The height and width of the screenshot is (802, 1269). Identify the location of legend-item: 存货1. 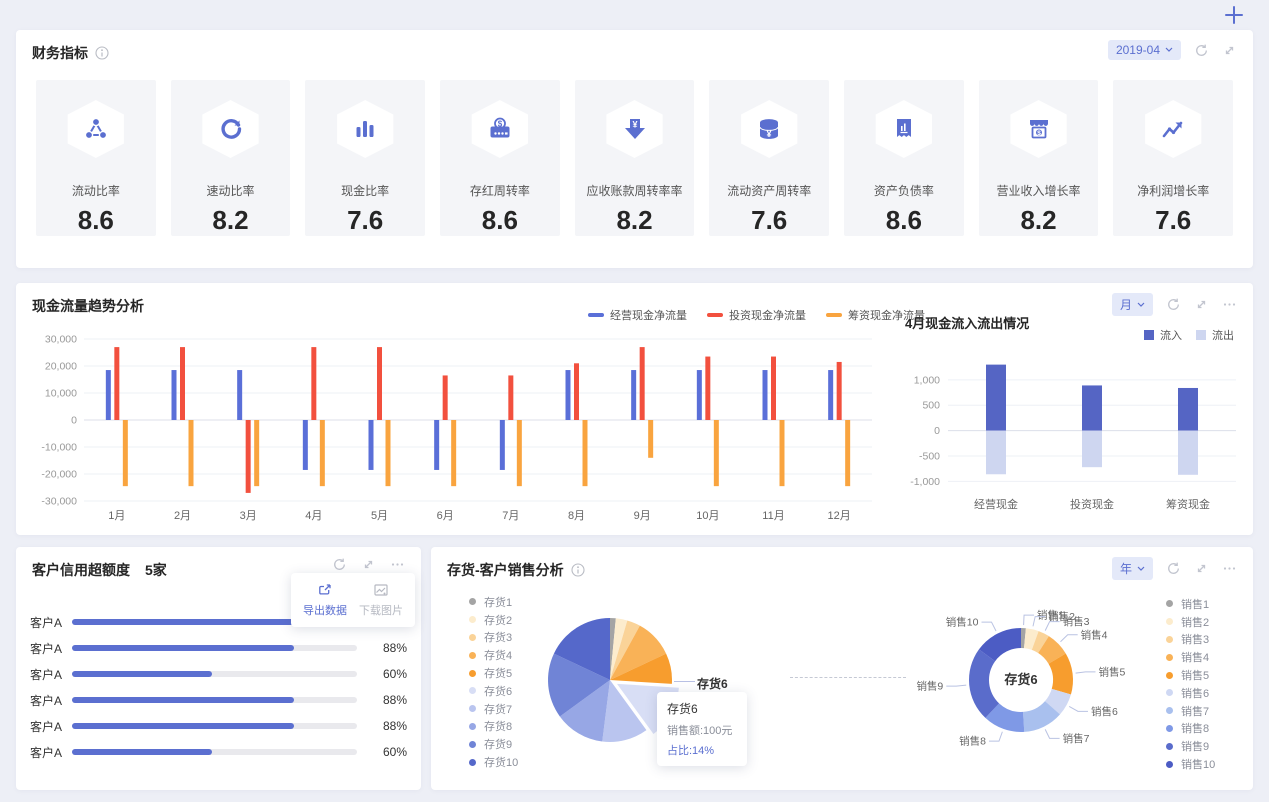
(493, 602).